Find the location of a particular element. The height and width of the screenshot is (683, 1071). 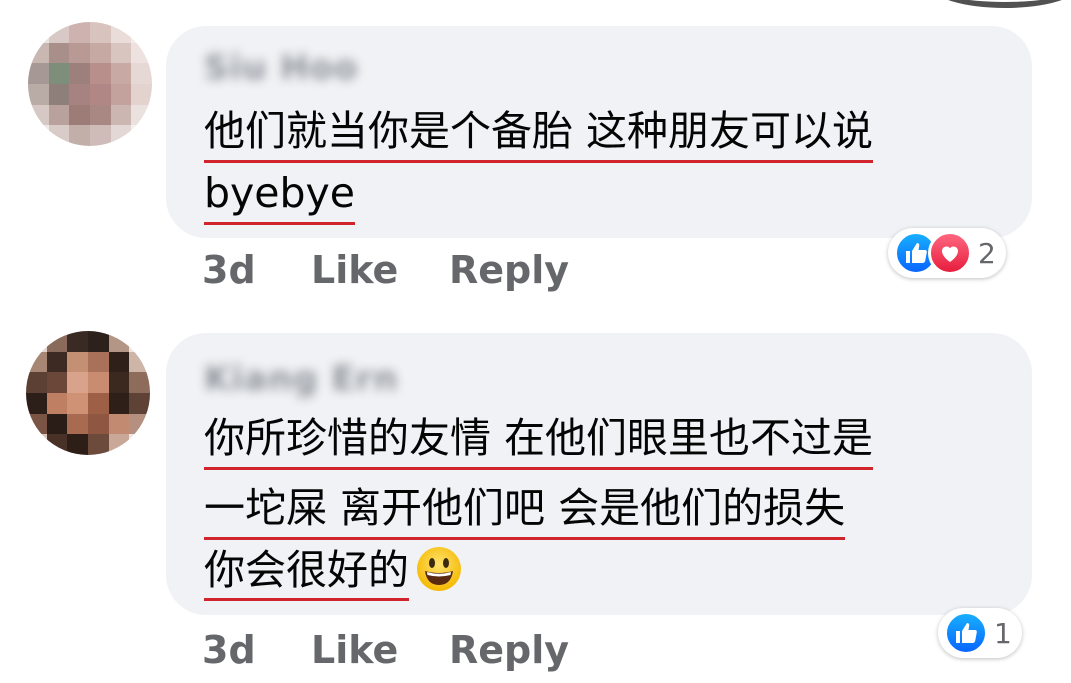

author-name: Siu Hoo is located at coordinates (281, 68).